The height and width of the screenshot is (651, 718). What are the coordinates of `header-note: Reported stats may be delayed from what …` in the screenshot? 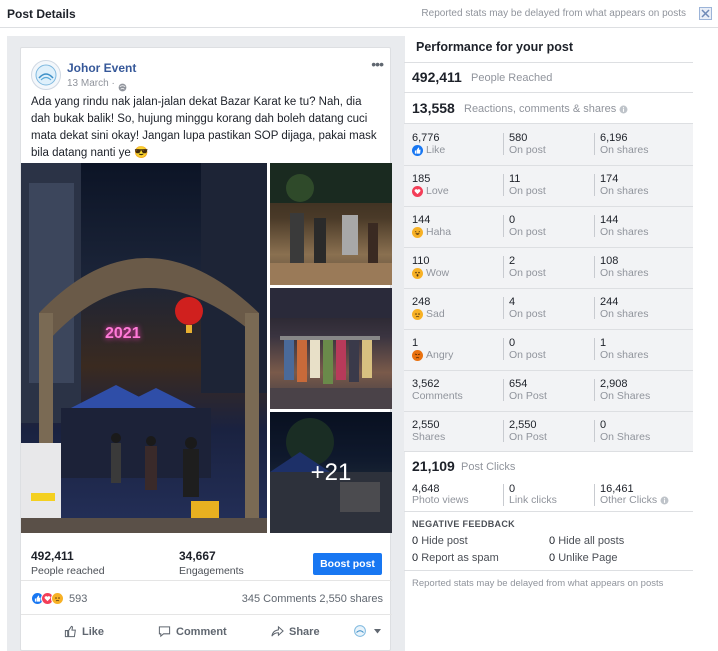 It's located at (553, 13).